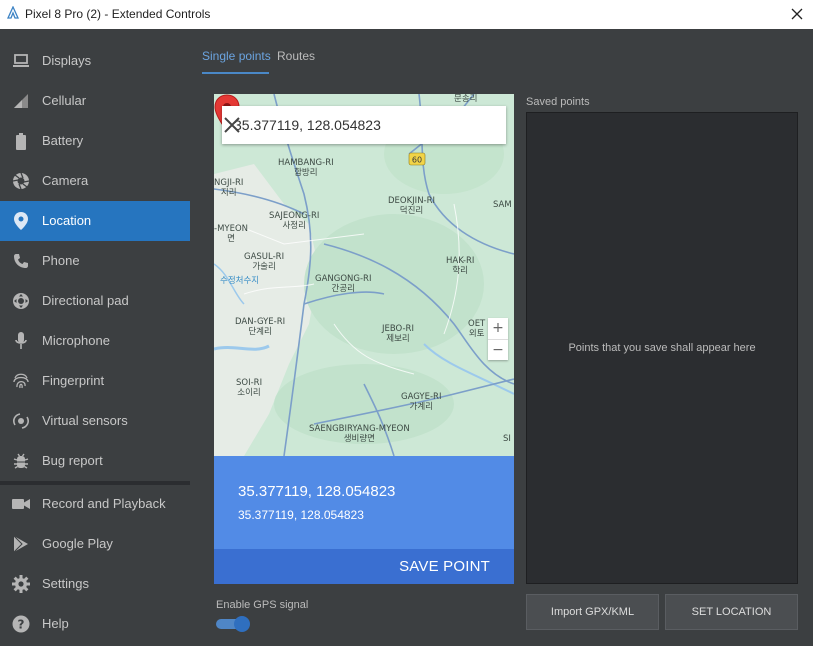 This screenshot has height=646, width=813. What do you see at coordinates (260, 327) in the screenshot?
I see `map-place-label: DAN-GYE-RI 단계리` at bounding box center [260, 327].